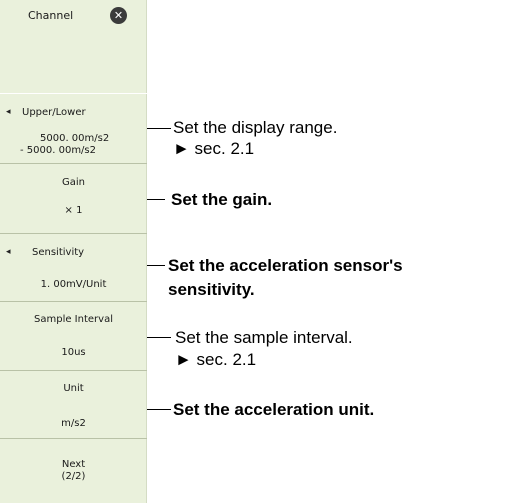 Image resolution: width=509 pixels, height=503 pixels. What do you see at coordinates (274, 409) in the screenshot?
I see `unit-annotation: Set the acceleration unit.` at bounding box center [274, 409].